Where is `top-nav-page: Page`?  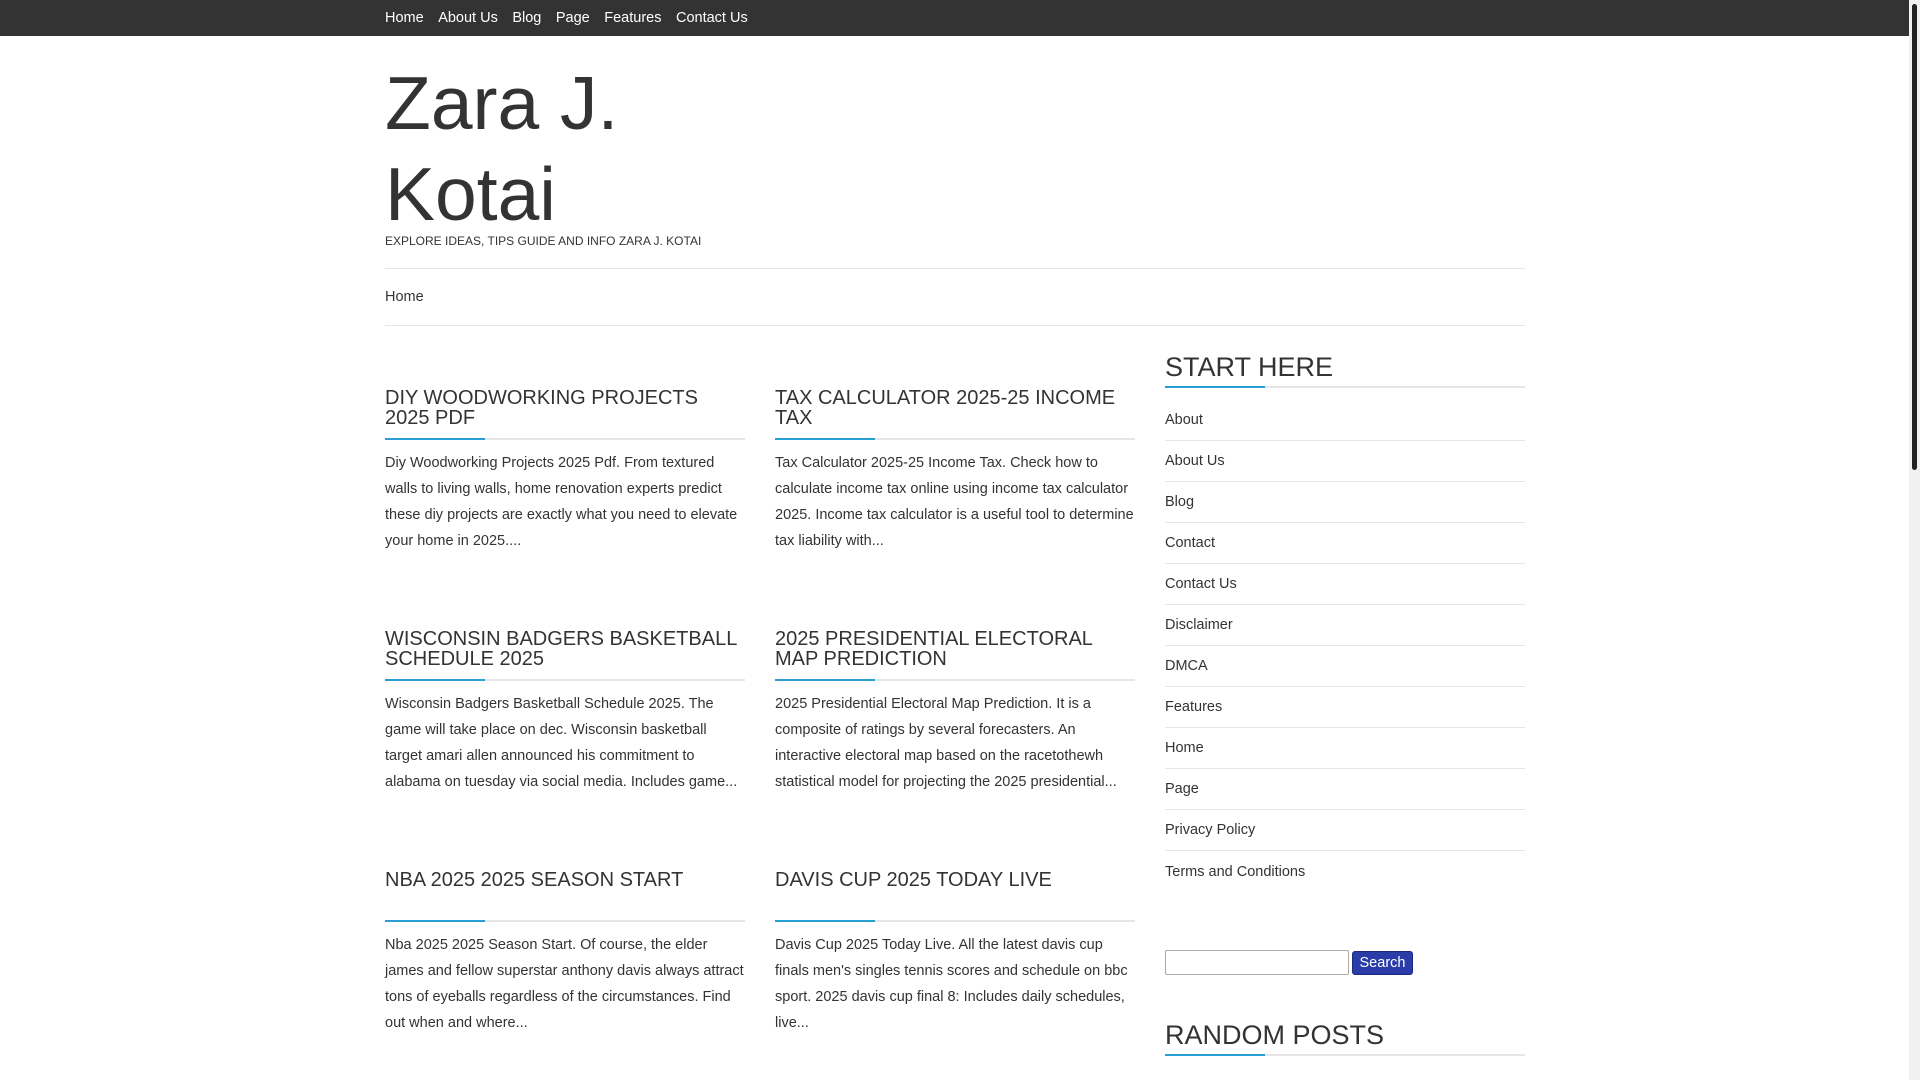
top-nav-page: Page is located at coordinates (573, 18).